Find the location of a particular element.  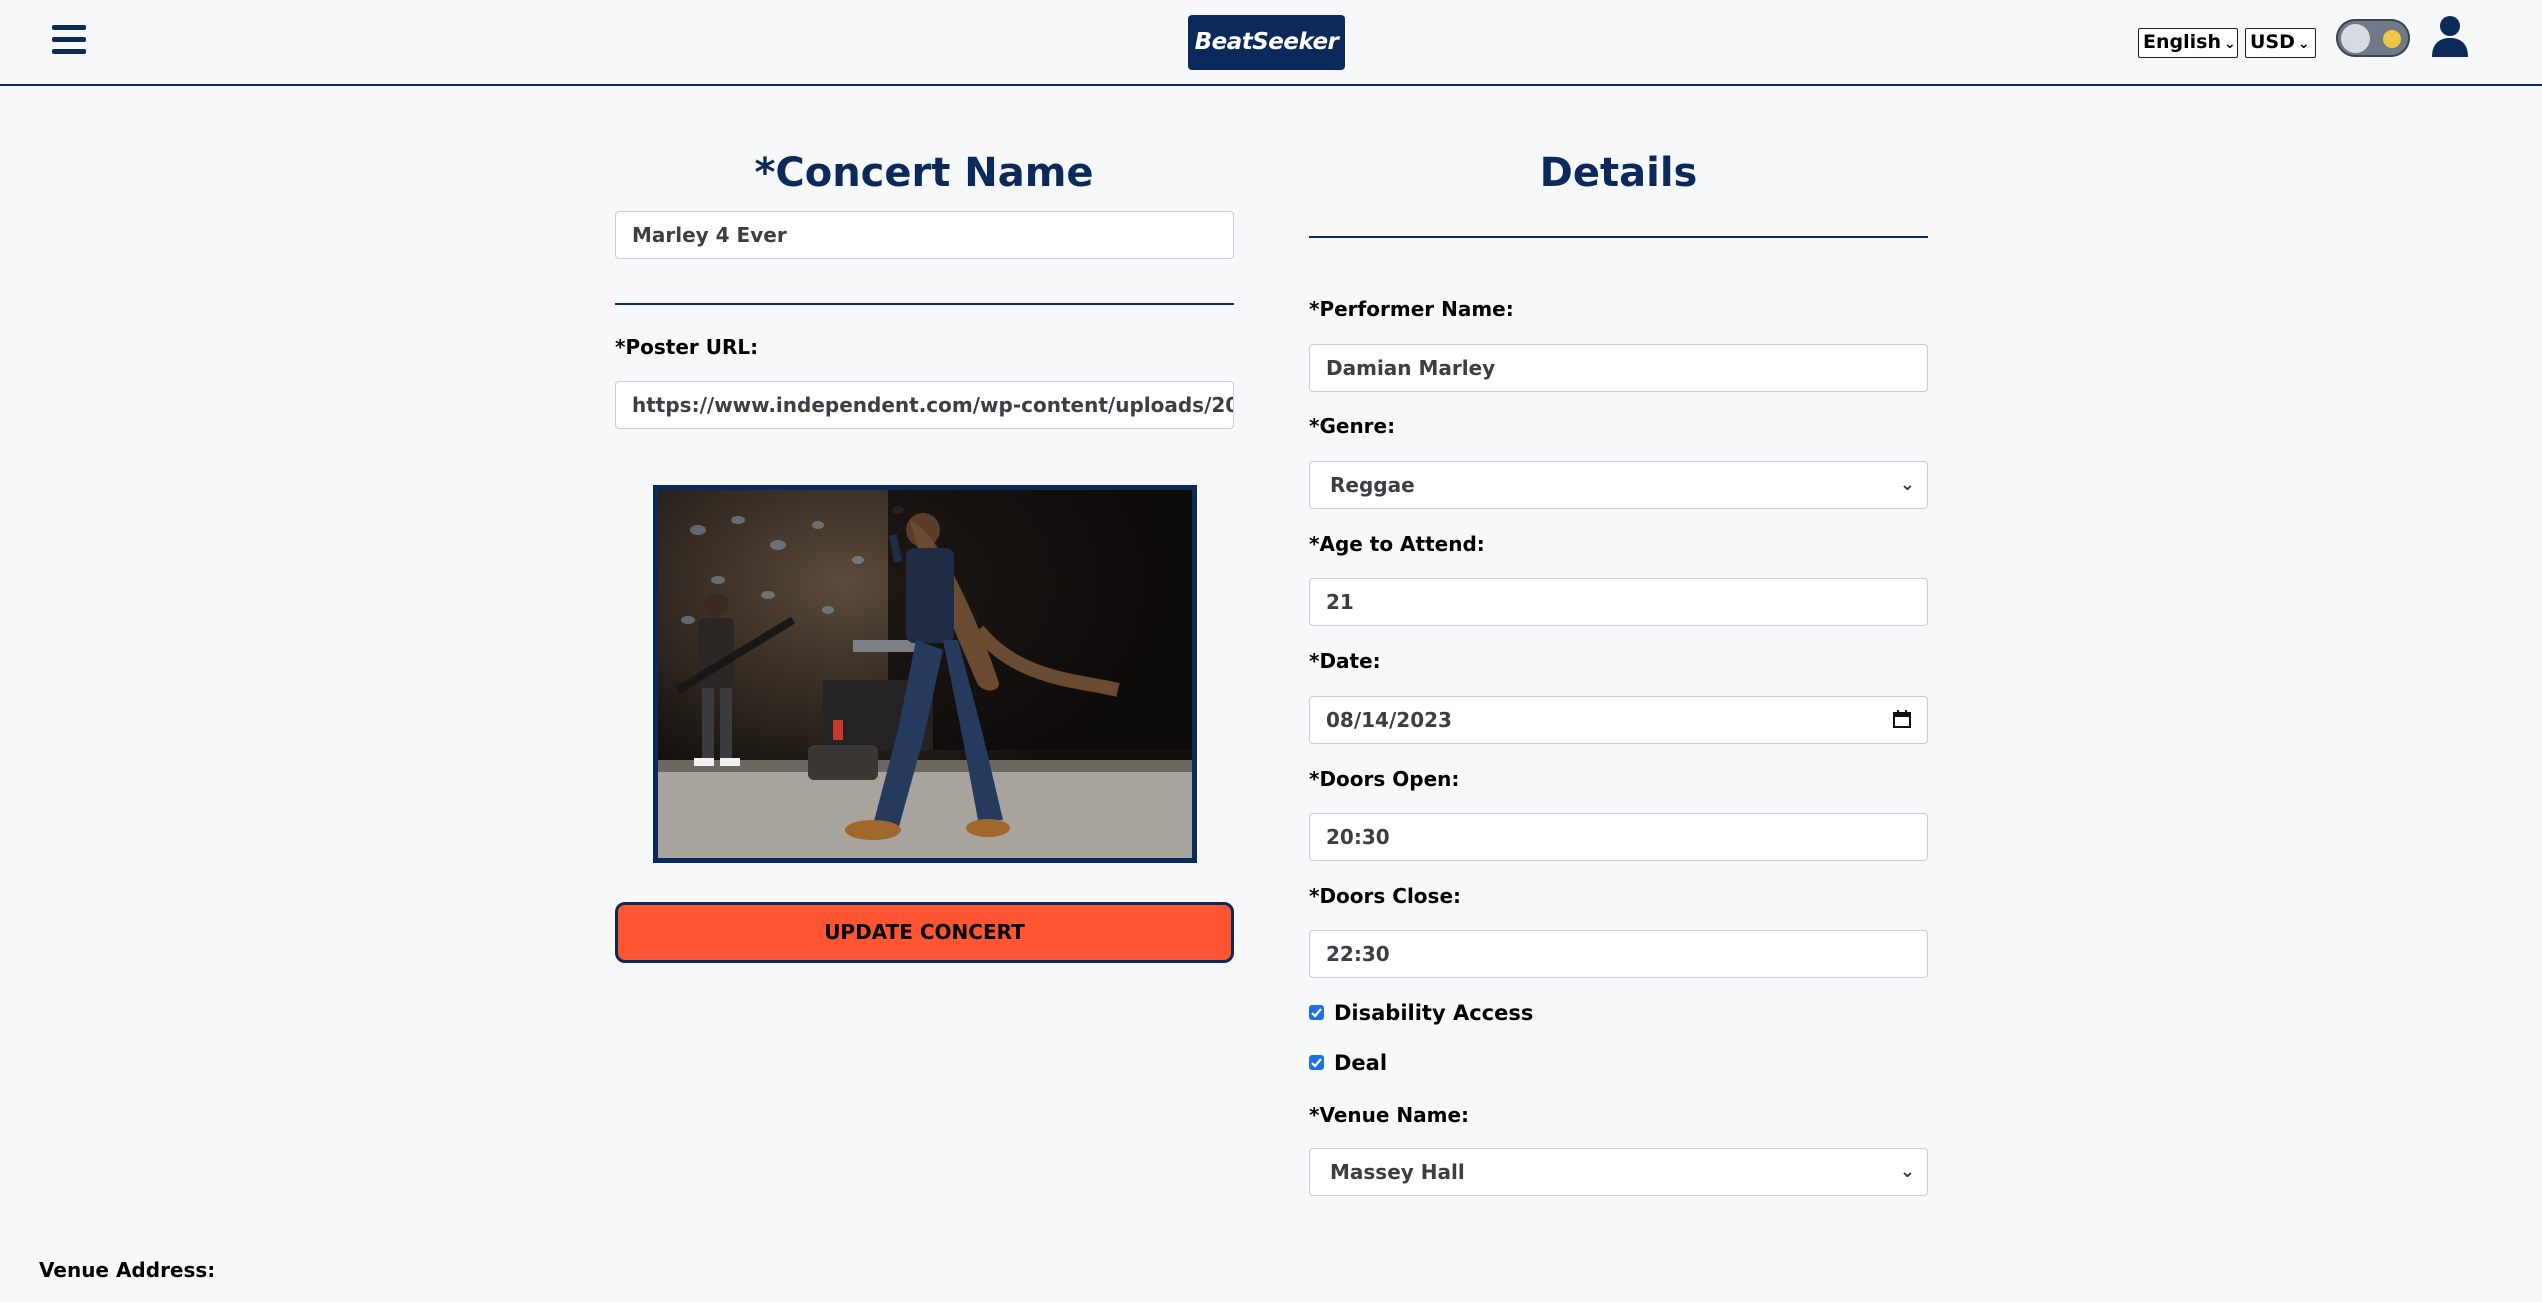

venue-name-label: *Venue Name: is located at coordinates (1389, 1115).